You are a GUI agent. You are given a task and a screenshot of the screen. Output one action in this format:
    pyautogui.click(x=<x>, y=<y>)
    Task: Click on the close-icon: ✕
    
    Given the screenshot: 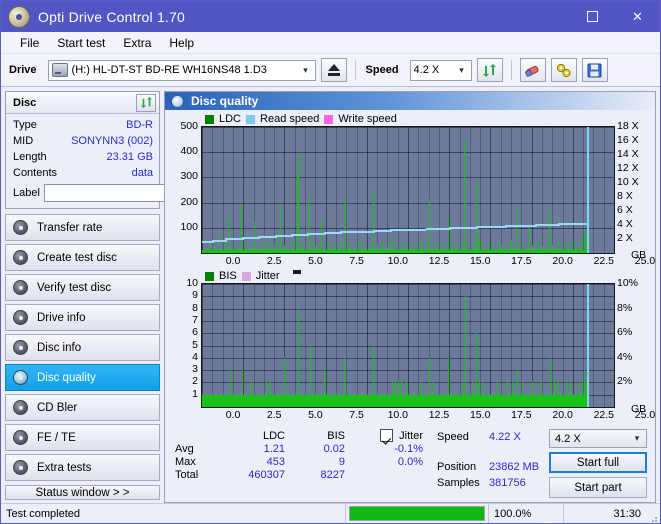 What is the action you would take?
    pyautogui.click(x=637, y=16)
    